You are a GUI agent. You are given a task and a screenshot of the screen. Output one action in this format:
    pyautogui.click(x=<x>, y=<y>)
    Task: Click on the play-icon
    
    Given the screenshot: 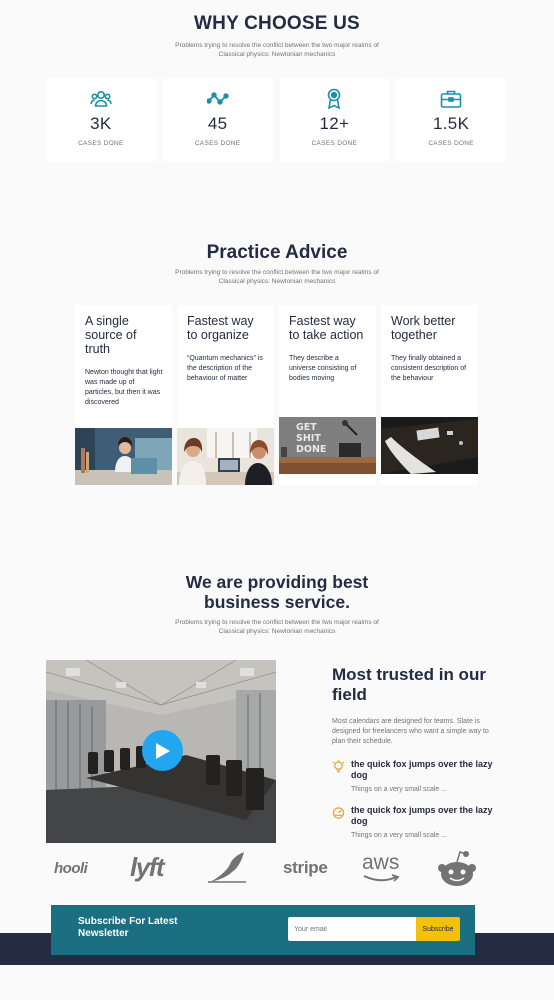 What is the action you would take?
    pyautogui.click(x=162, y=750)
    